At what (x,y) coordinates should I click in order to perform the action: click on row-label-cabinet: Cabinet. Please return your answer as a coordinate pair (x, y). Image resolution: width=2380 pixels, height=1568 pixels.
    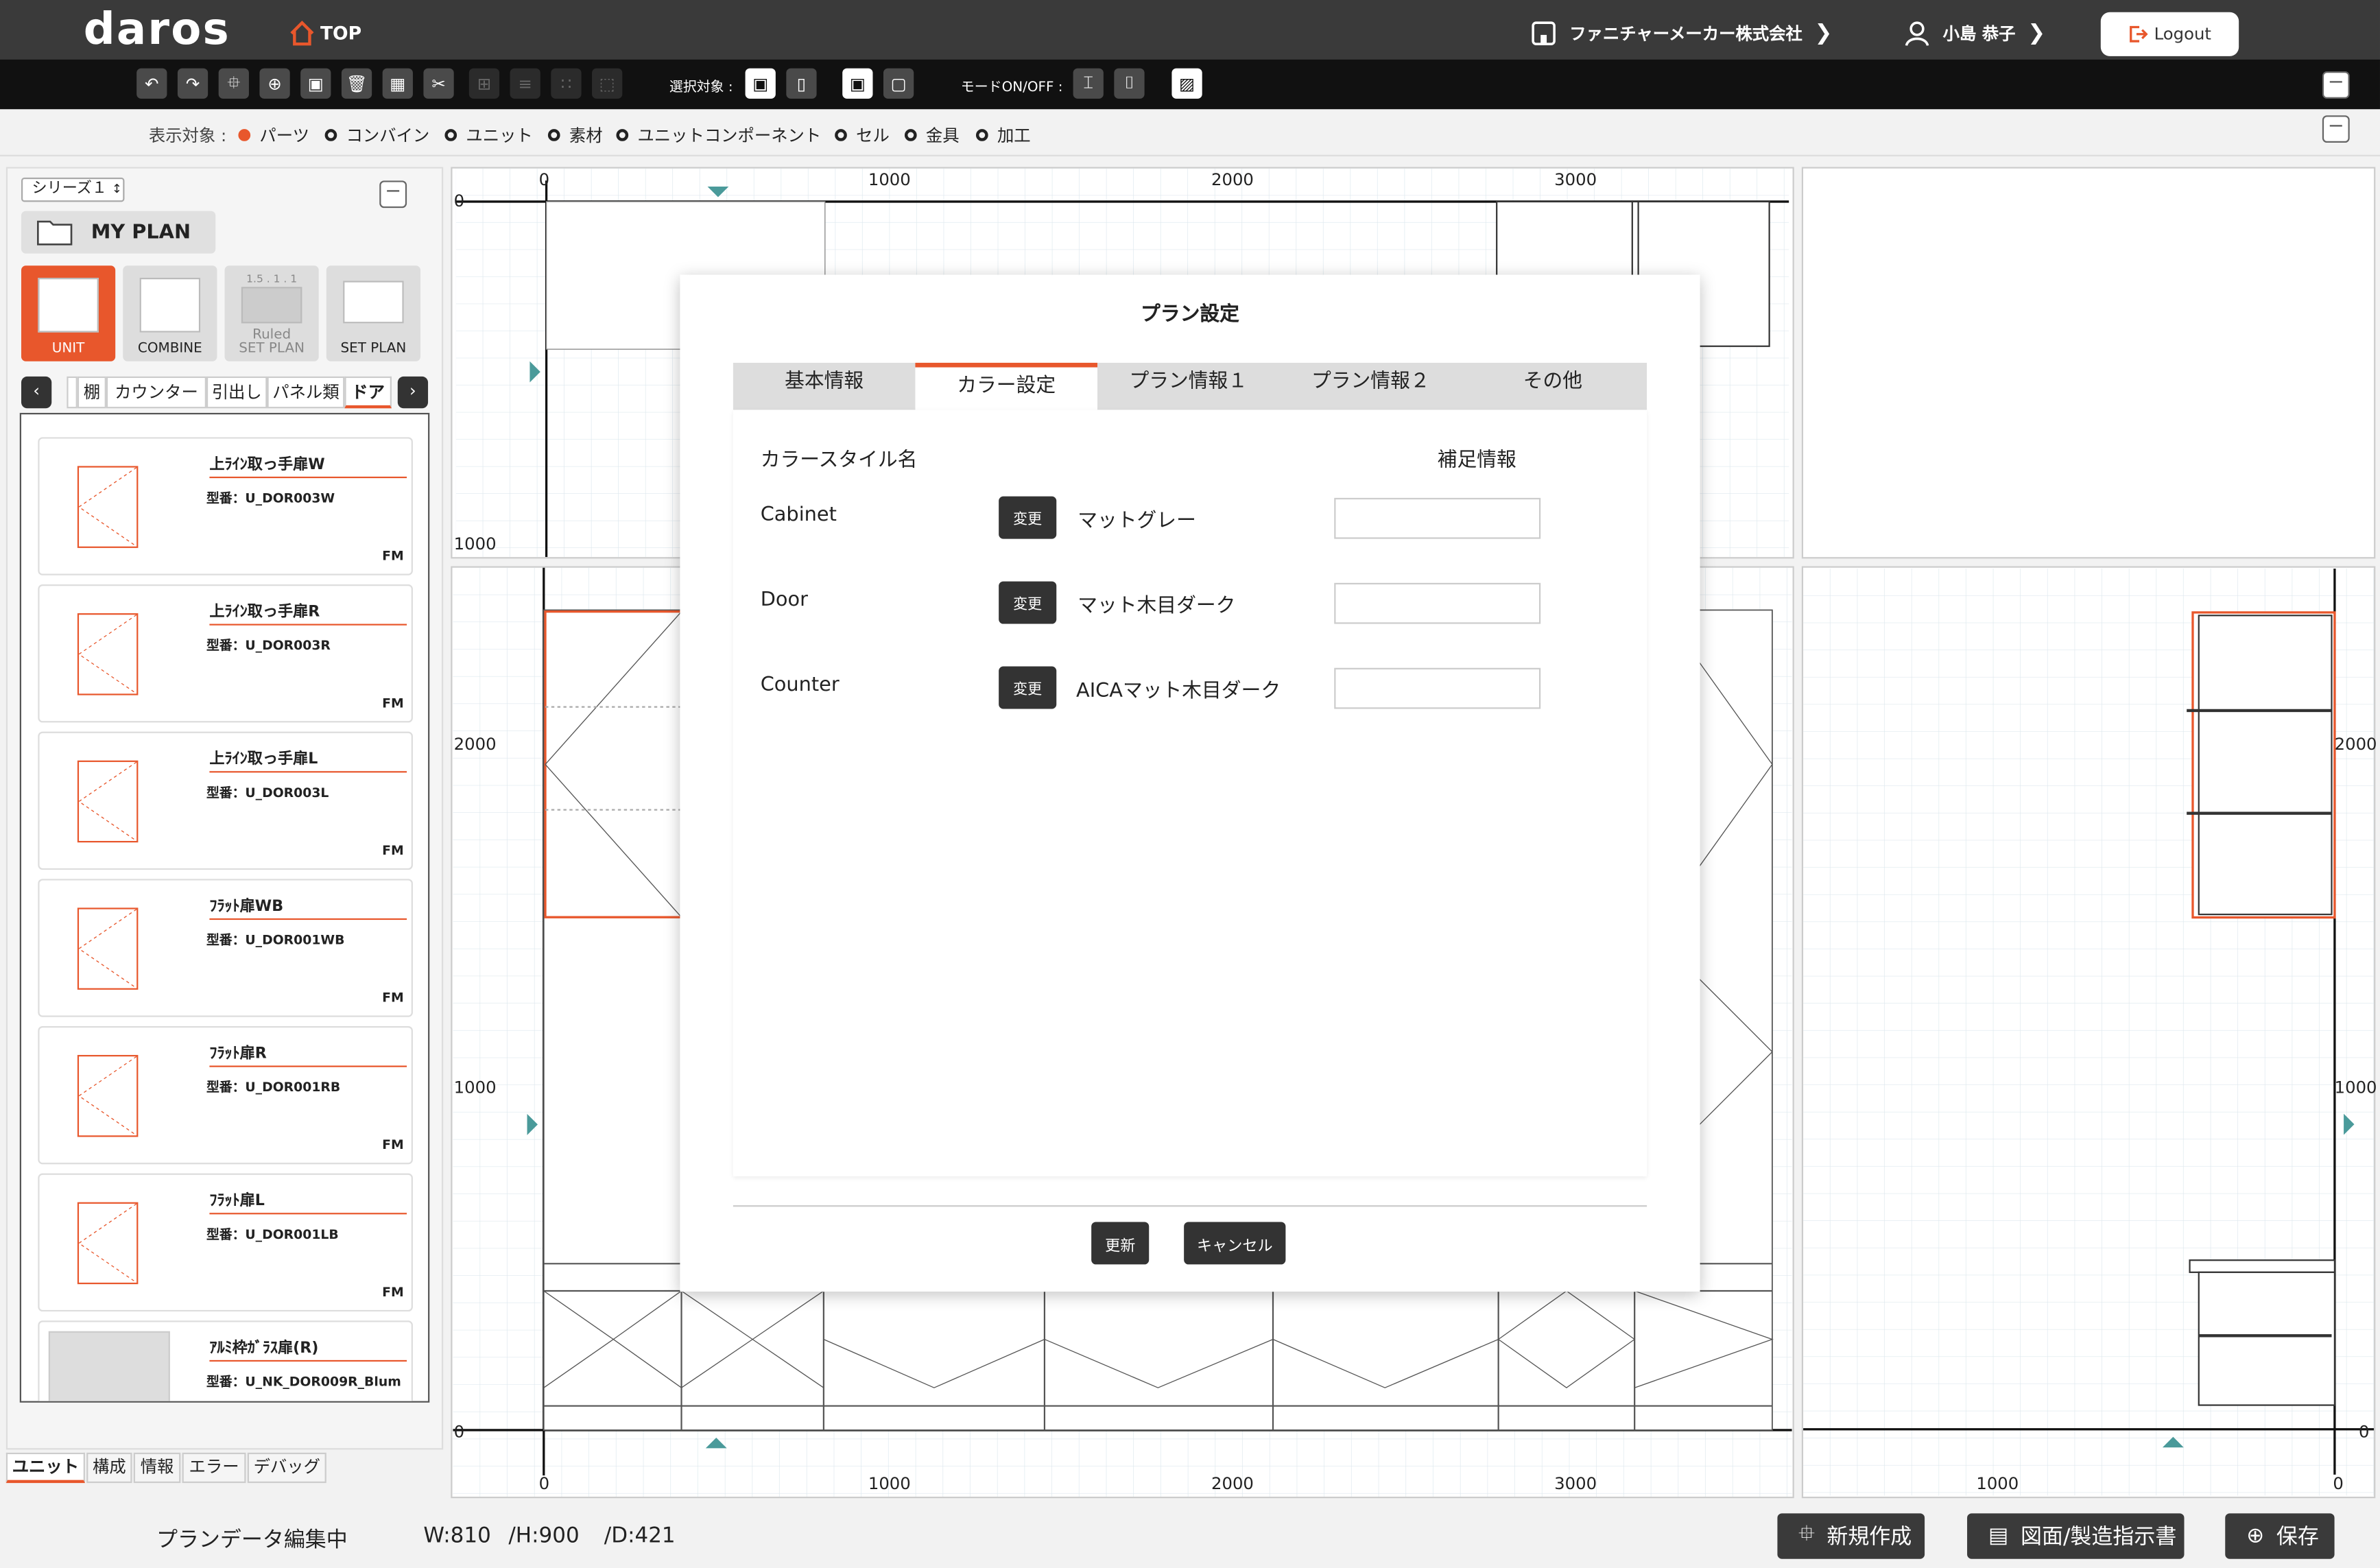
    Looking at the image, I should click on (798, 515).